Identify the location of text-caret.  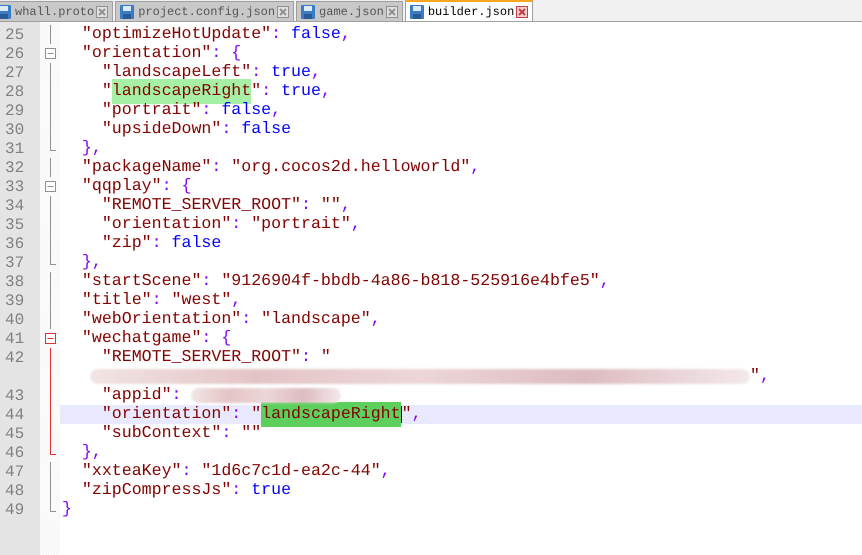
(401, 414).